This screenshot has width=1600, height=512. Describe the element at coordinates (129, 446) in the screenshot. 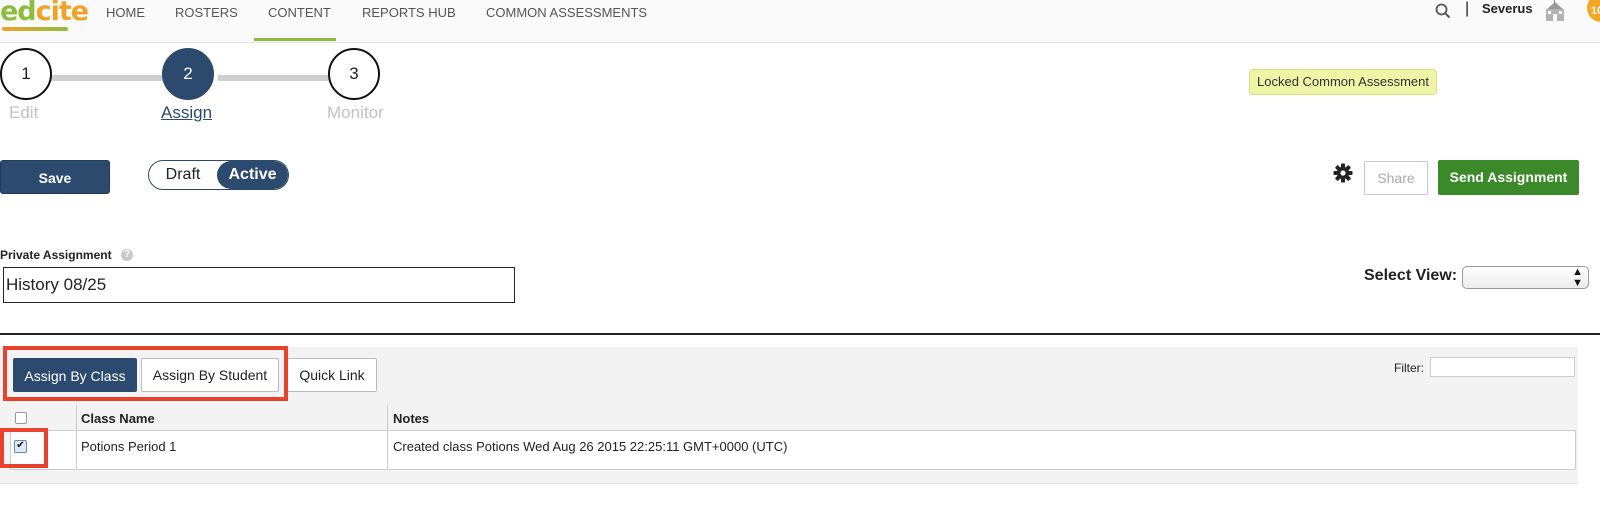

I see `row-class-name: Potions Period 1` at that location.